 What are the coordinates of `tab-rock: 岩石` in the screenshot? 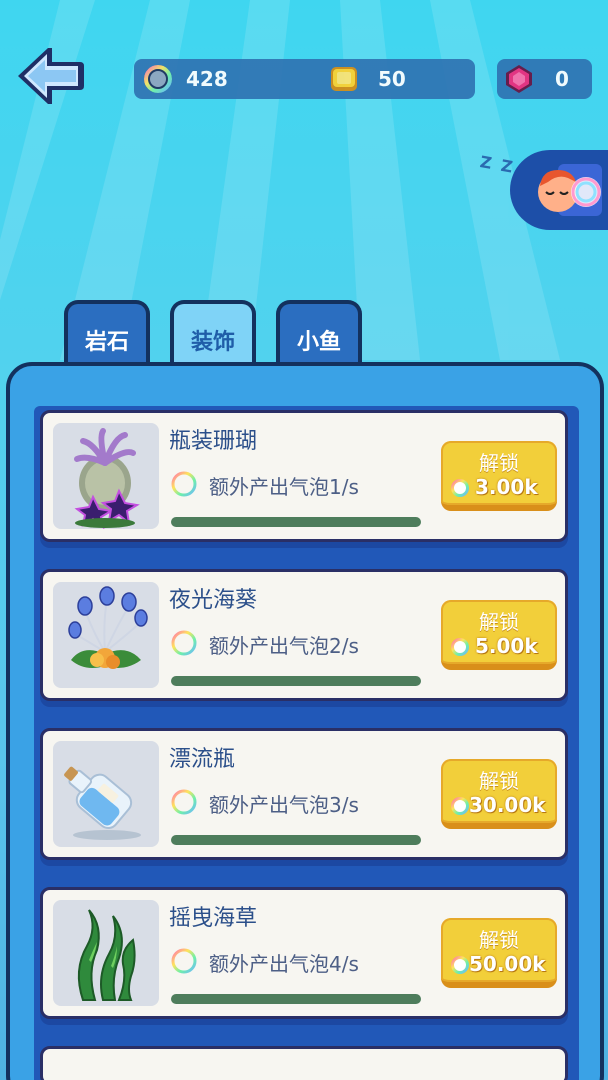 It's located at (107, 333).